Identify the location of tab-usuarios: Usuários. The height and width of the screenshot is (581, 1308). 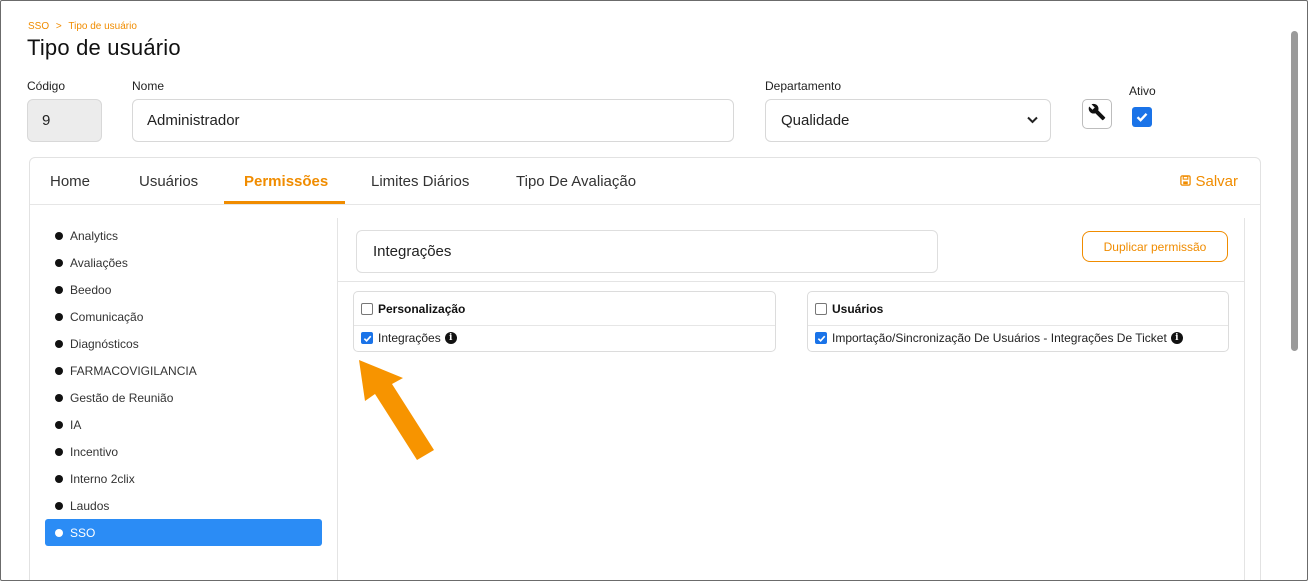
(168, 181).